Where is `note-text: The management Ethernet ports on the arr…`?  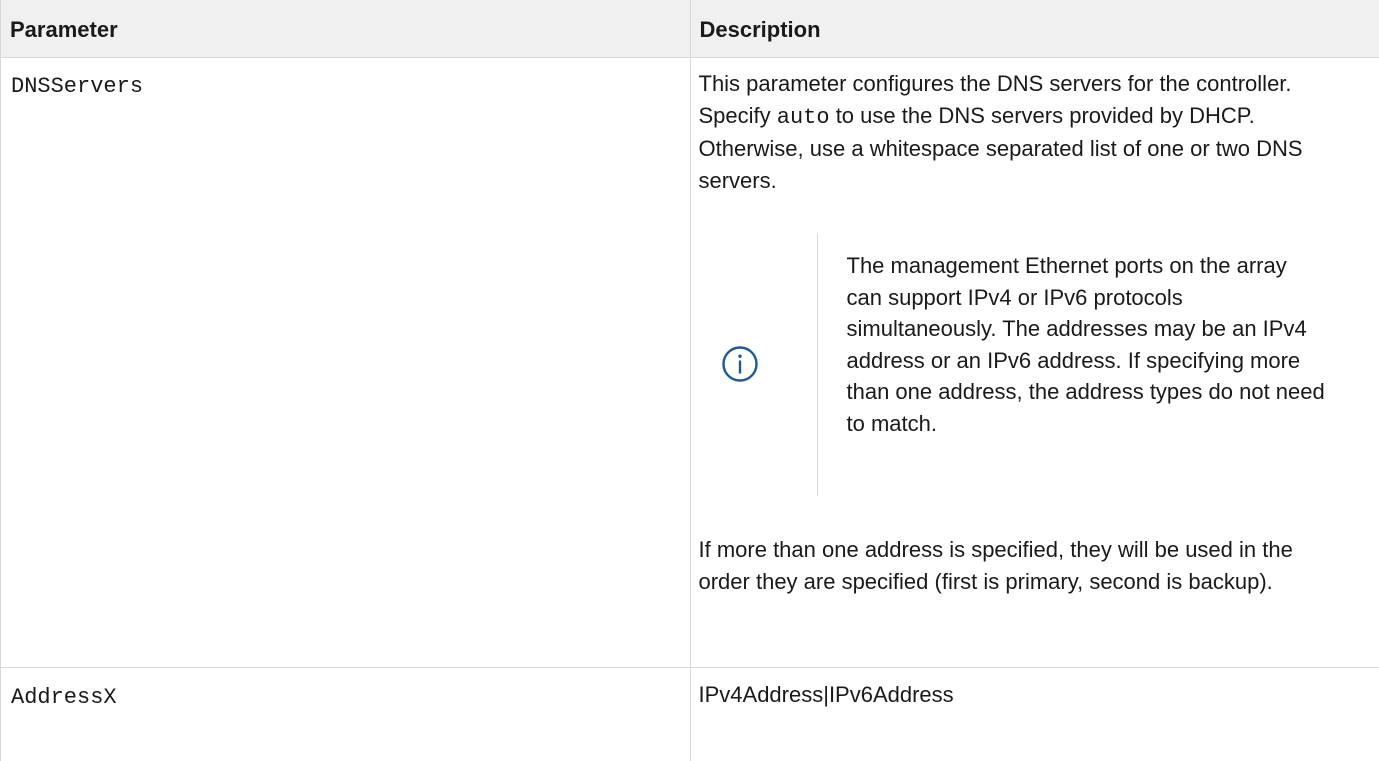 note-text: The management Ethernet ports on the arr… is located at coordinates (1085, 344).